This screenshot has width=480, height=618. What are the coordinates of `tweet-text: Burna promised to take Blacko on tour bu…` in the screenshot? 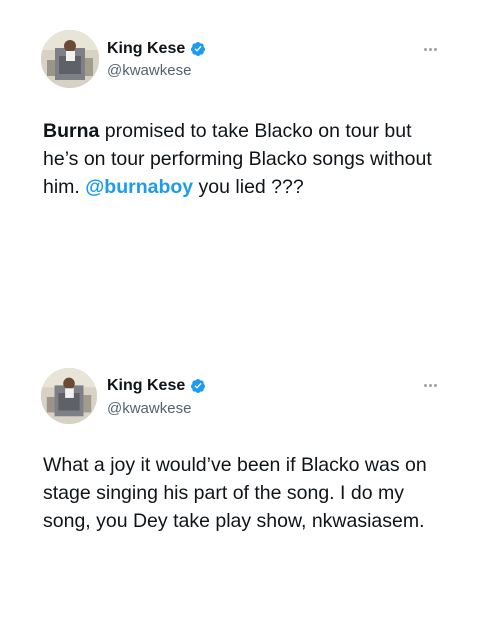 It's located at (243, 159).